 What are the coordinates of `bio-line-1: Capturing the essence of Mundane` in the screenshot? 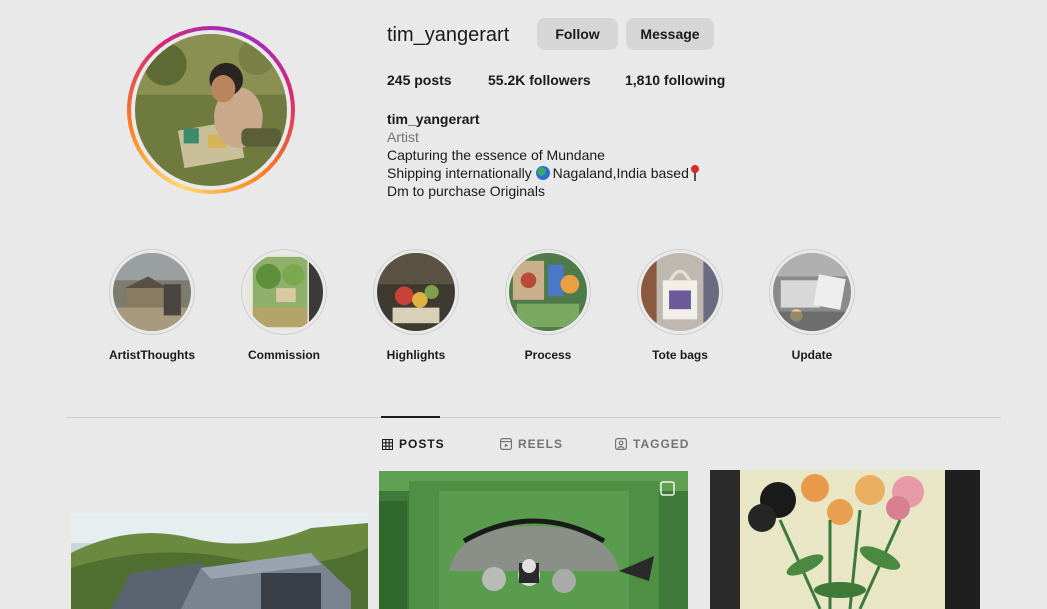 It's located at (496, 155).